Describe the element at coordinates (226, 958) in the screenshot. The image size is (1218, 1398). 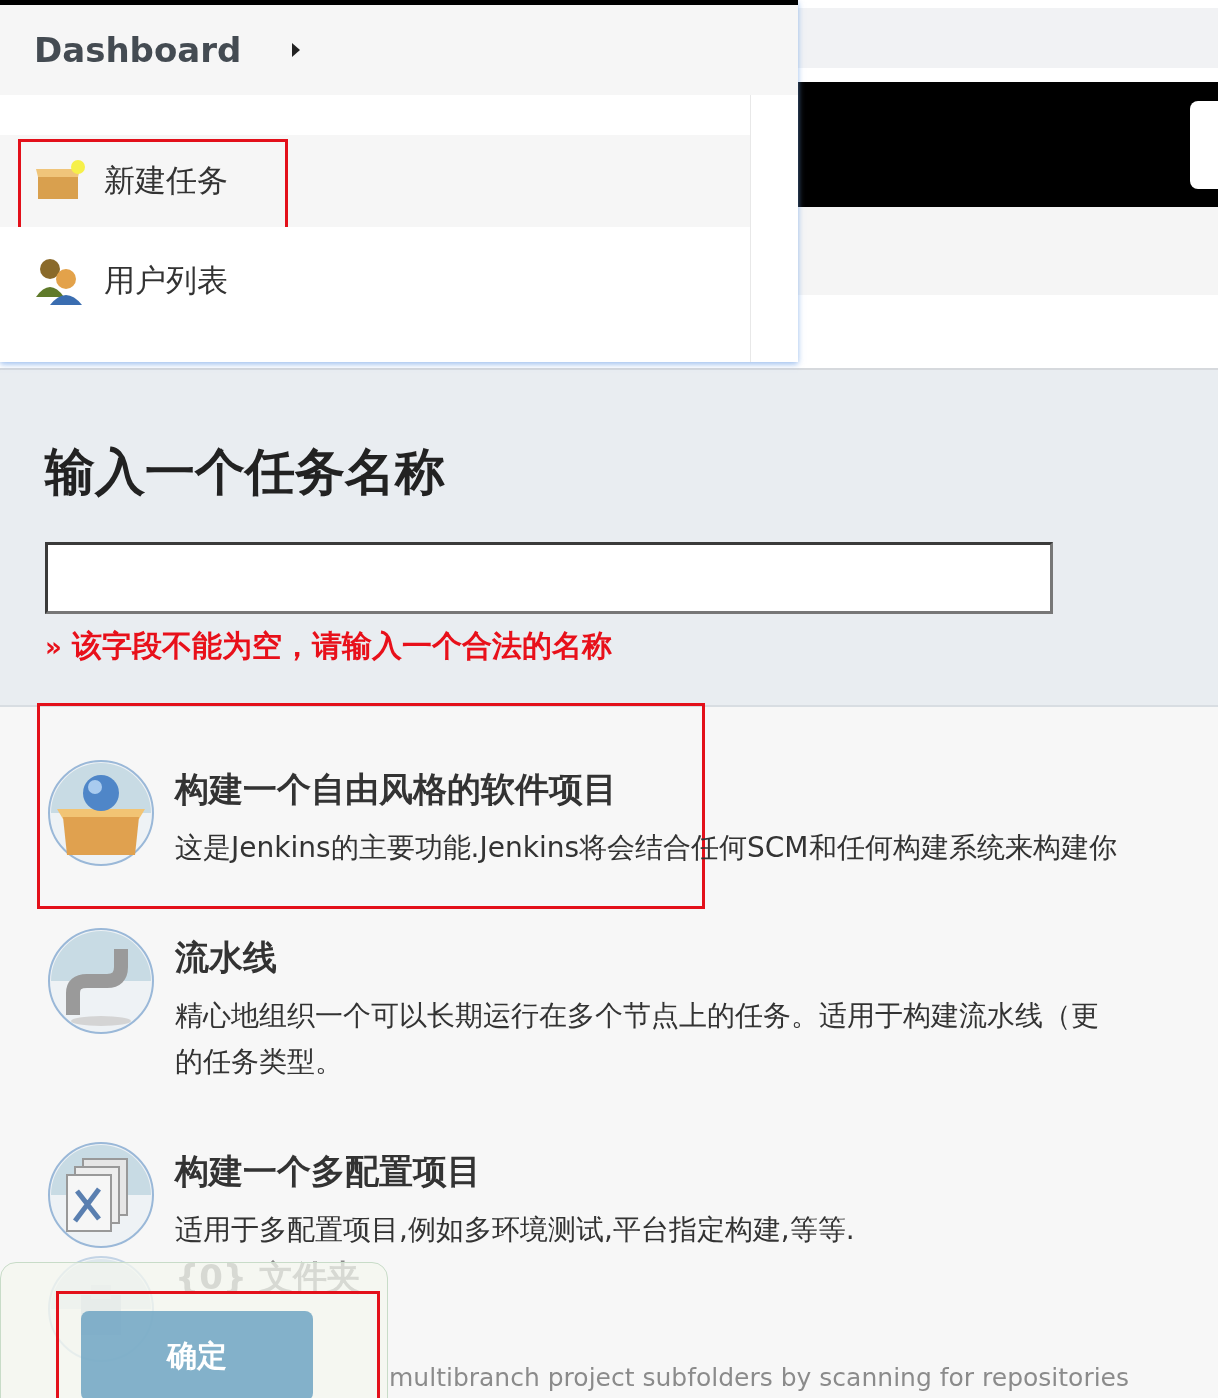
I see `item-type-title: 流水线` at that location.